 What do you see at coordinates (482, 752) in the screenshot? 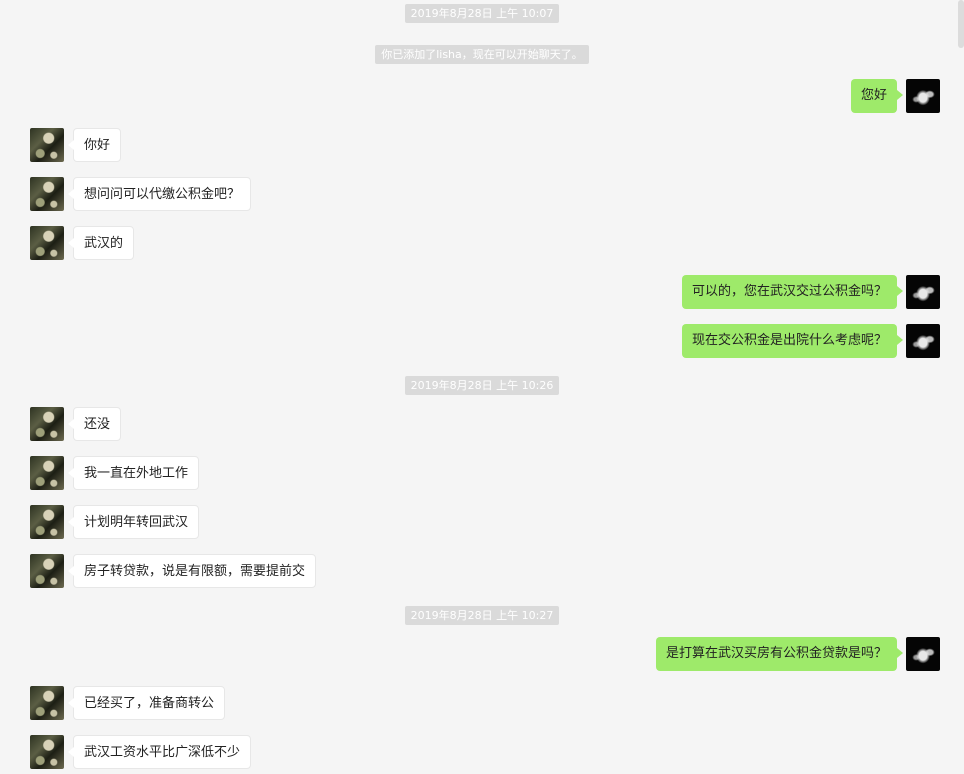
I see `message-incoming: 武汉工资水平比广深低不少` at bounding box center [482, 752].